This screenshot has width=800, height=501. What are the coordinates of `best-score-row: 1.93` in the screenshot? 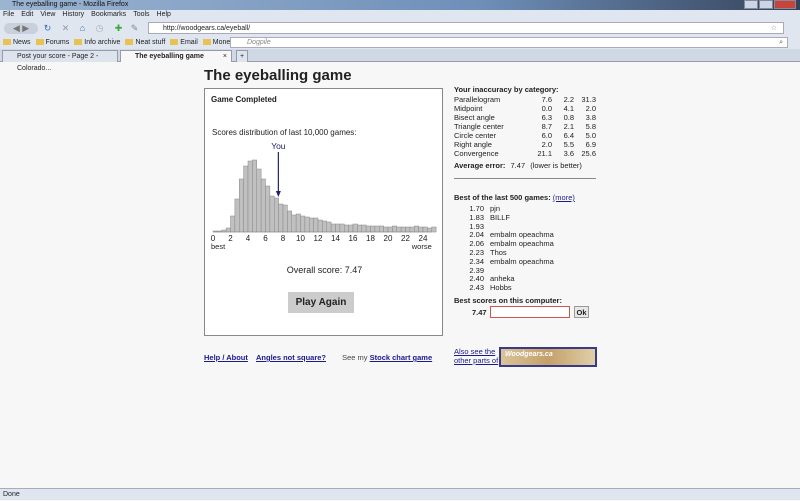 It's located at (528, 226).